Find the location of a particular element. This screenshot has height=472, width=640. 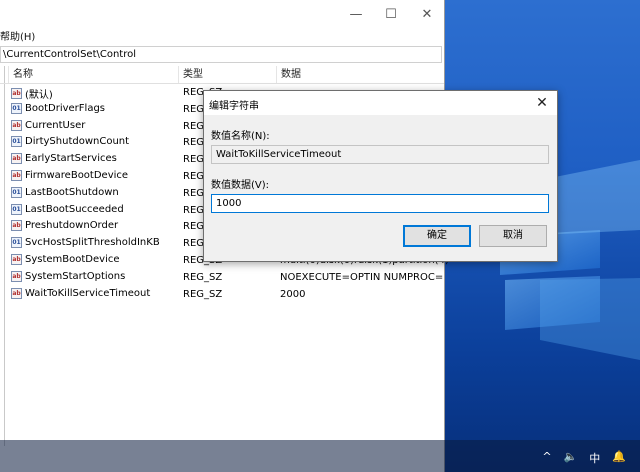

value-name-cell: ab SystemStartOptions is located at coordinates (68, 276).